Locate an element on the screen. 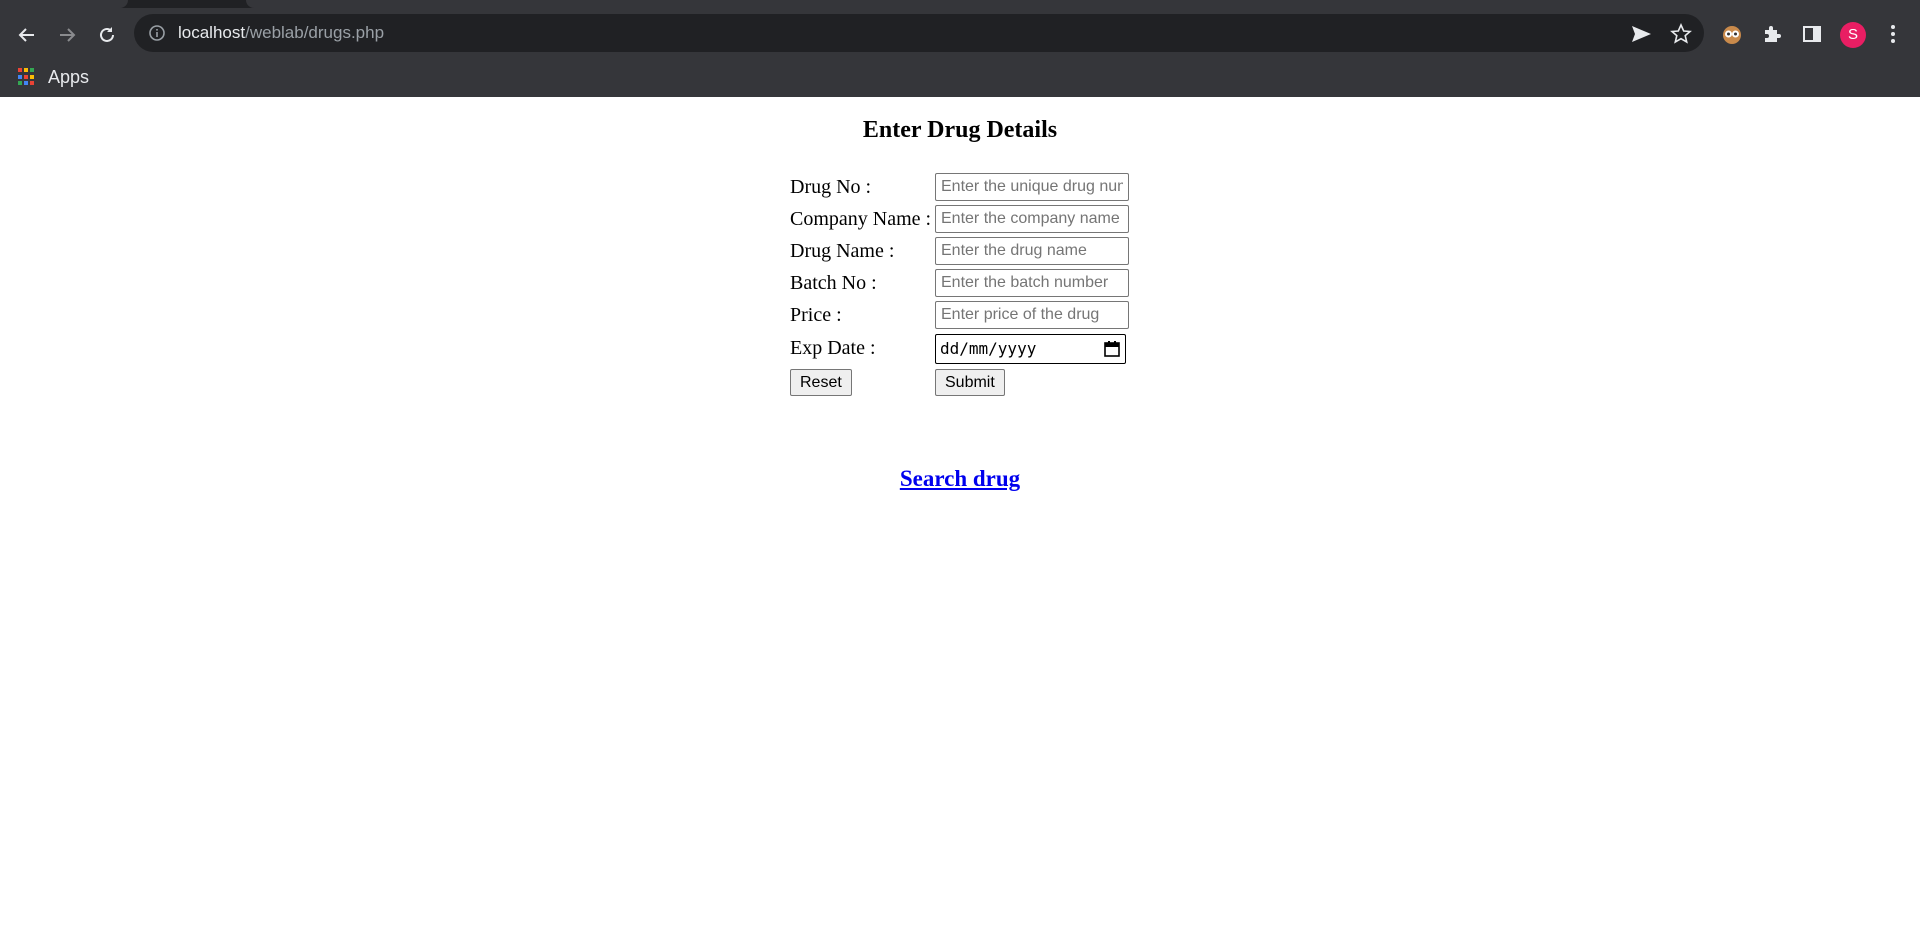 This screenshot has width=1920, height=928. address-bar: localhost/weblab/drugs.php is located at coordinates (919, 33).